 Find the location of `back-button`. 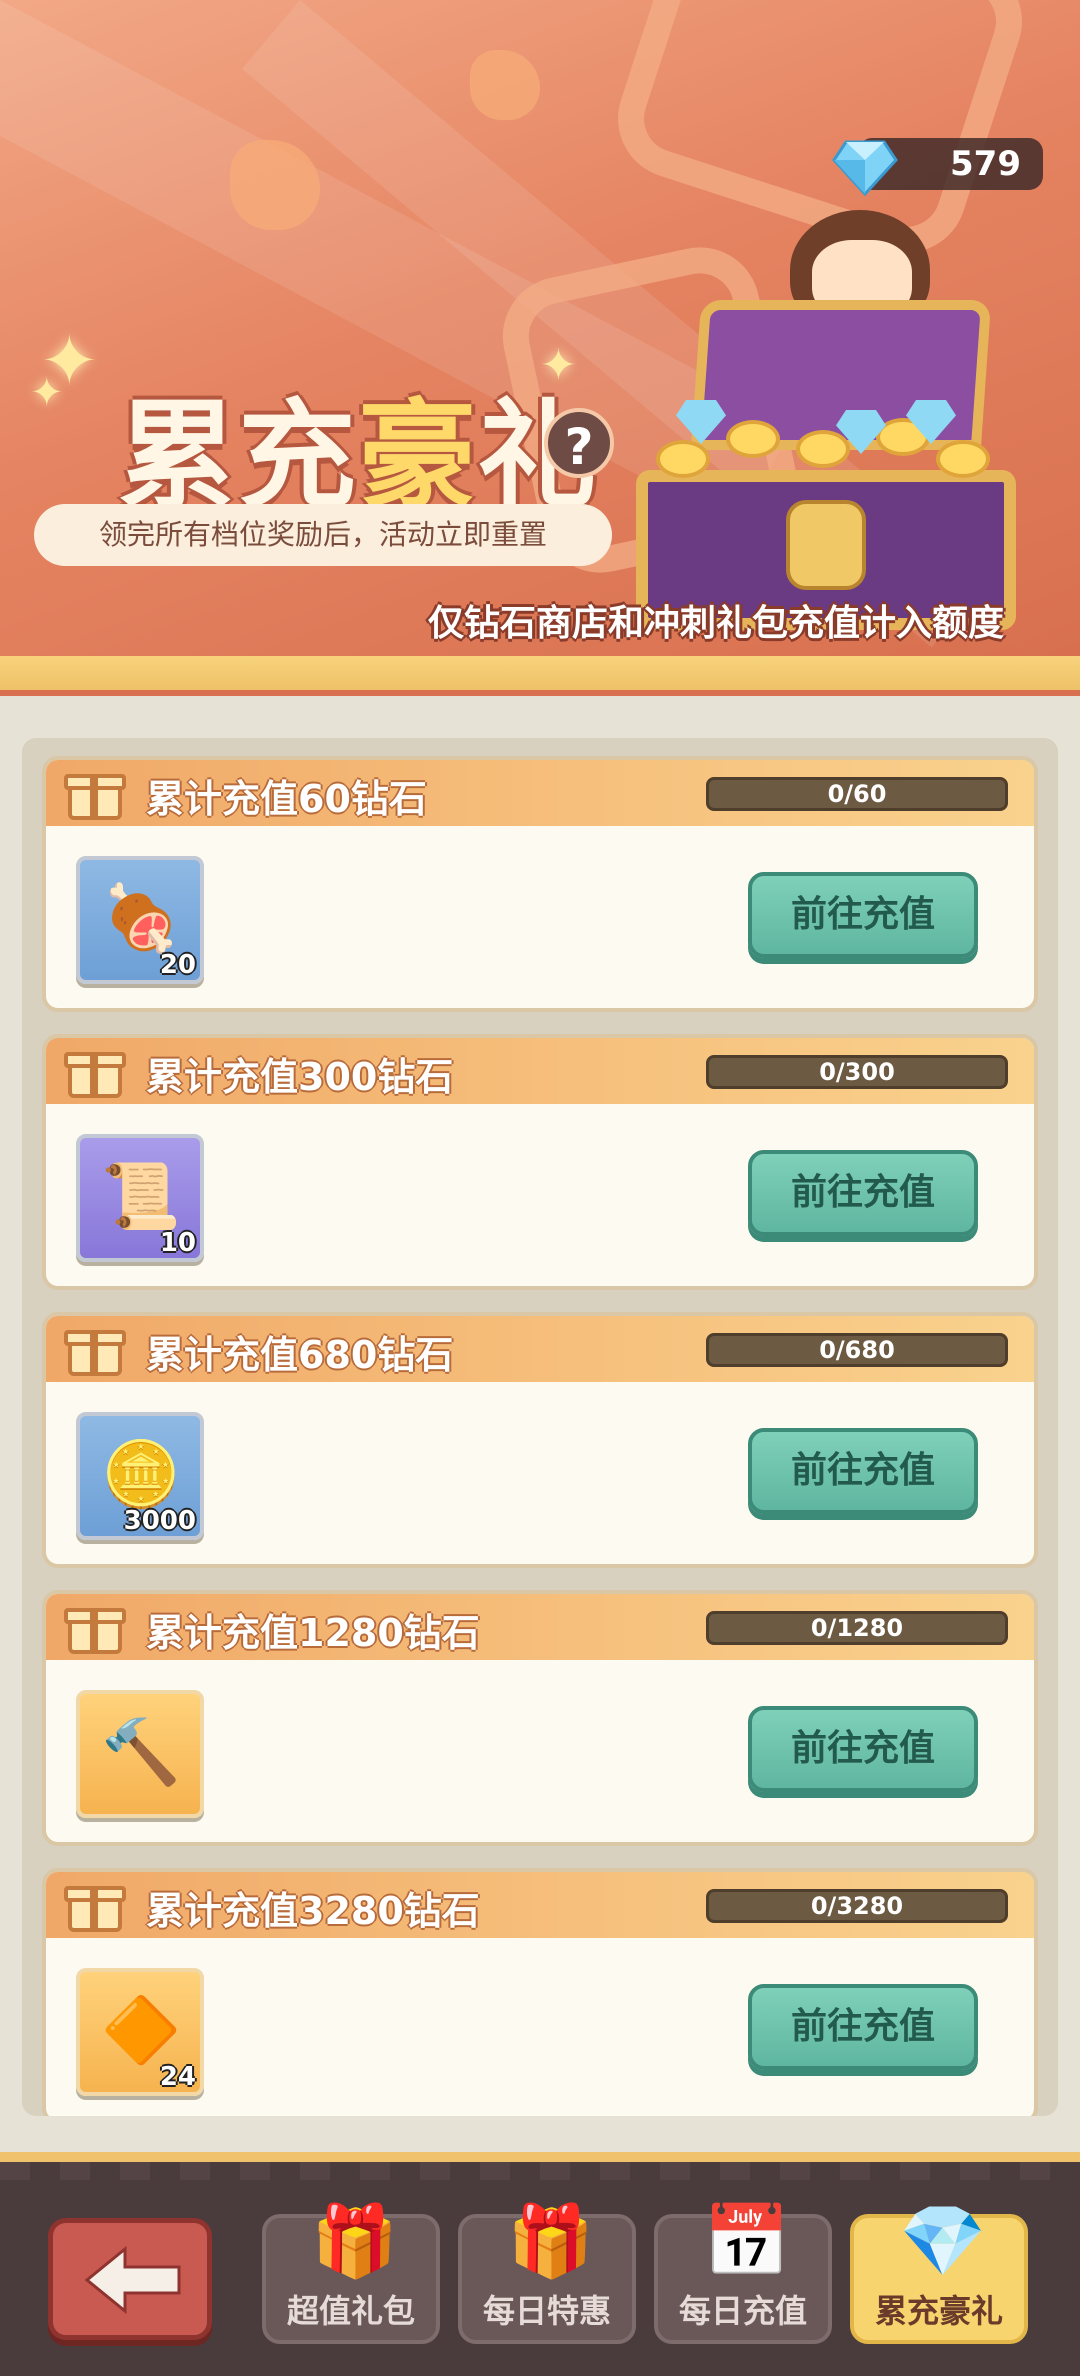

back-button is located at coordinates (130, 2279).